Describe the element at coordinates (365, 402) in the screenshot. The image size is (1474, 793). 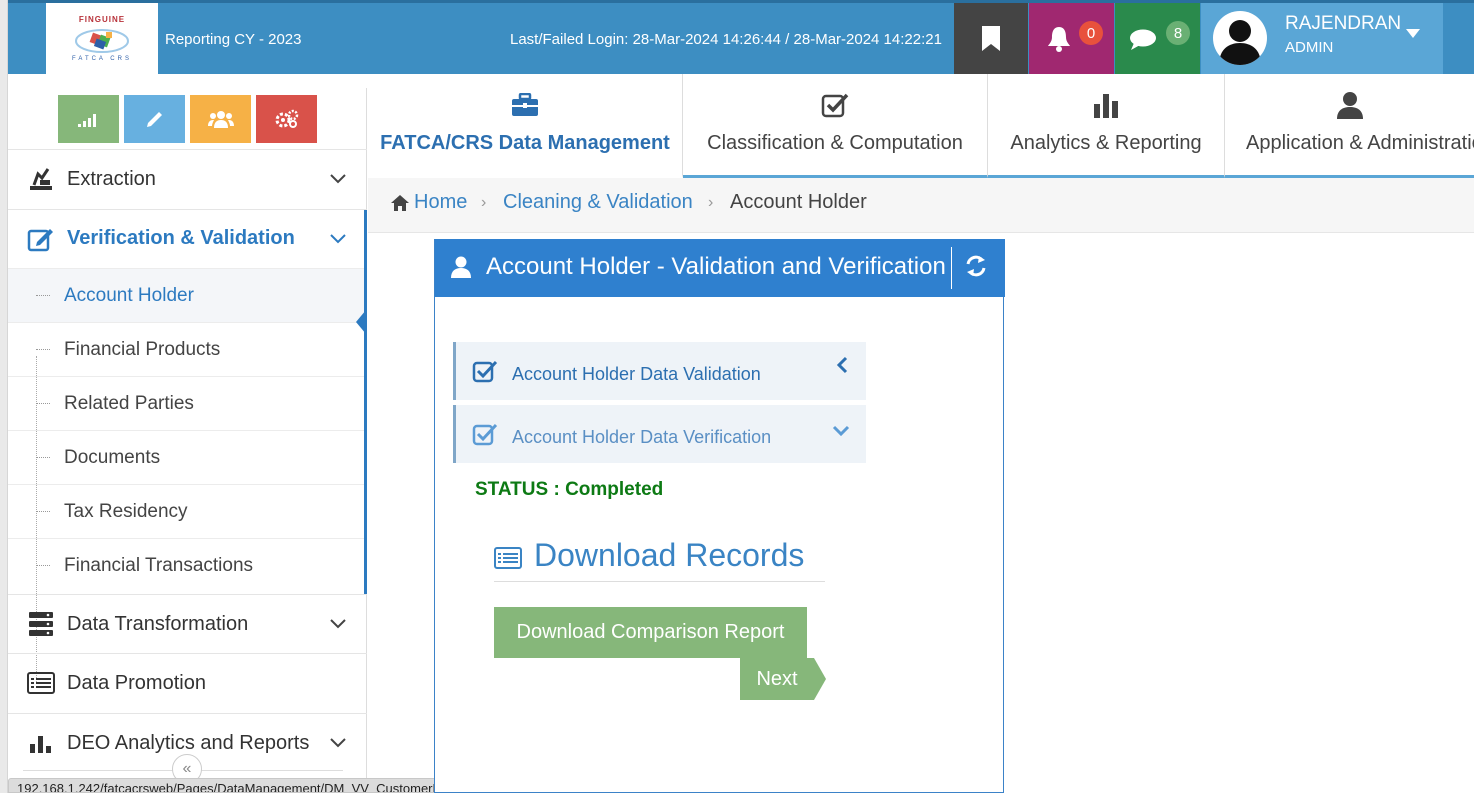
I see `active-section-bar` at that location.